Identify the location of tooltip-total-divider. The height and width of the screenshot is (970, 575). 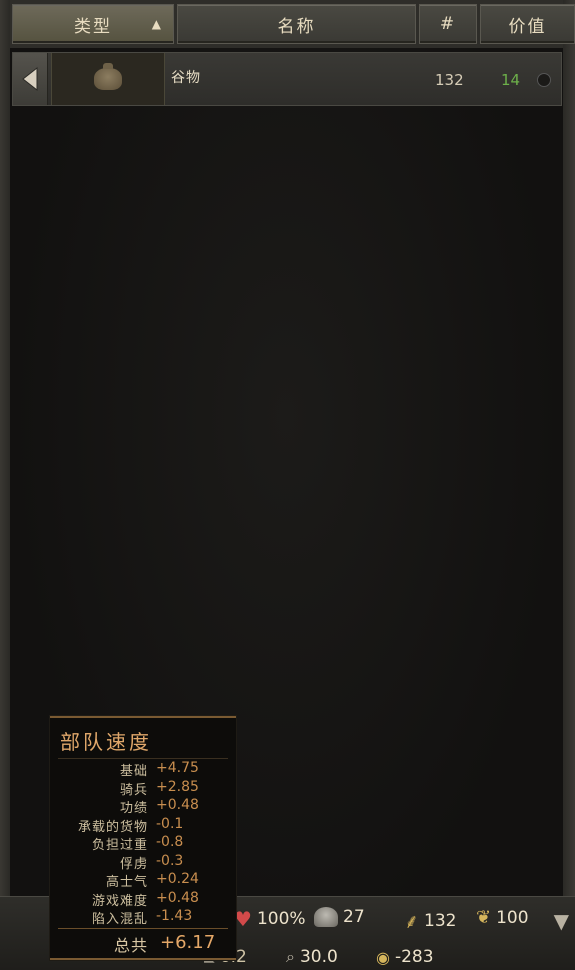
(143, 928).